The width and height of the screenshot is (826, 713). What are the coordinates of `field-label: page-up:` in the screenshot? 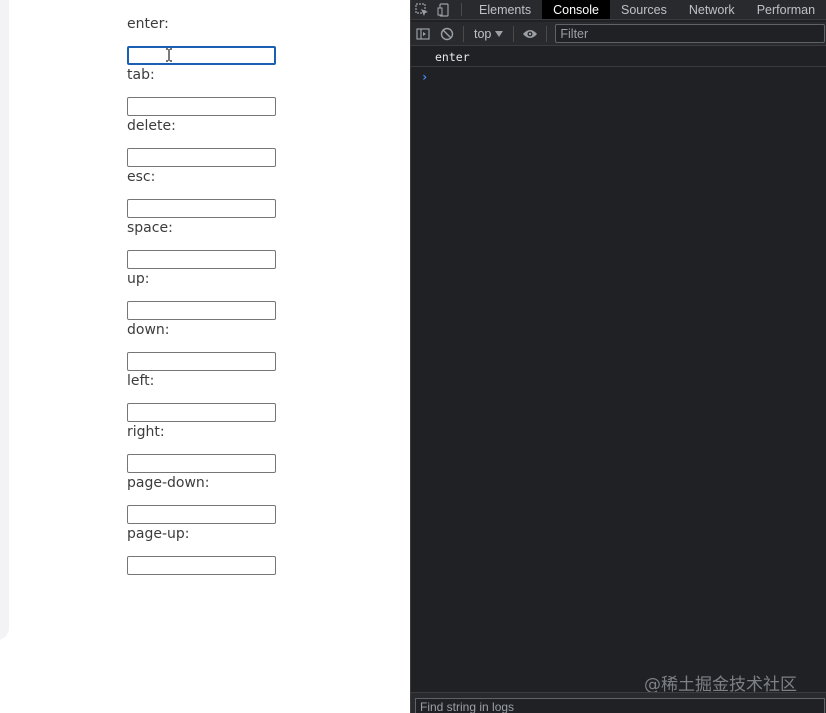 It's located at (158, 534).